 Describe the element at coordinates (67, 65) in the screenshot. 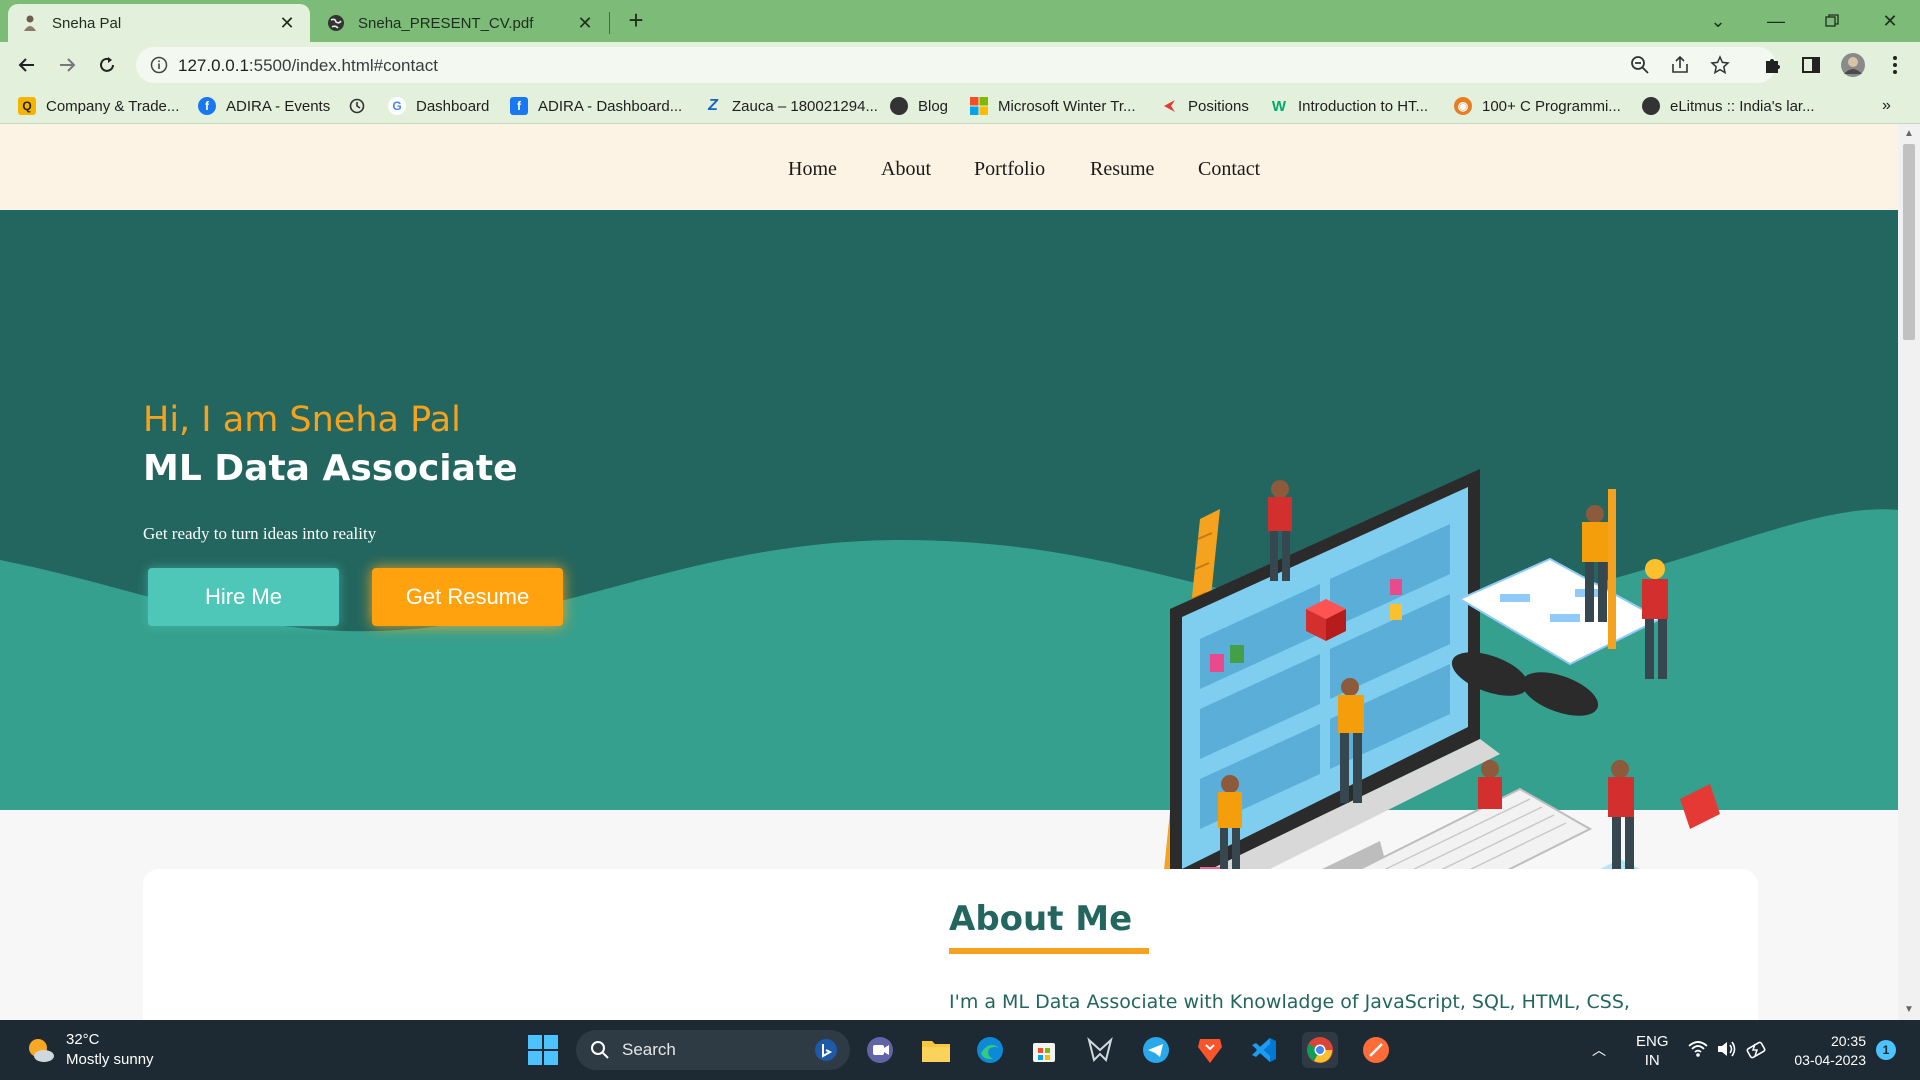

I see `forward-arrow-icon` at that location.